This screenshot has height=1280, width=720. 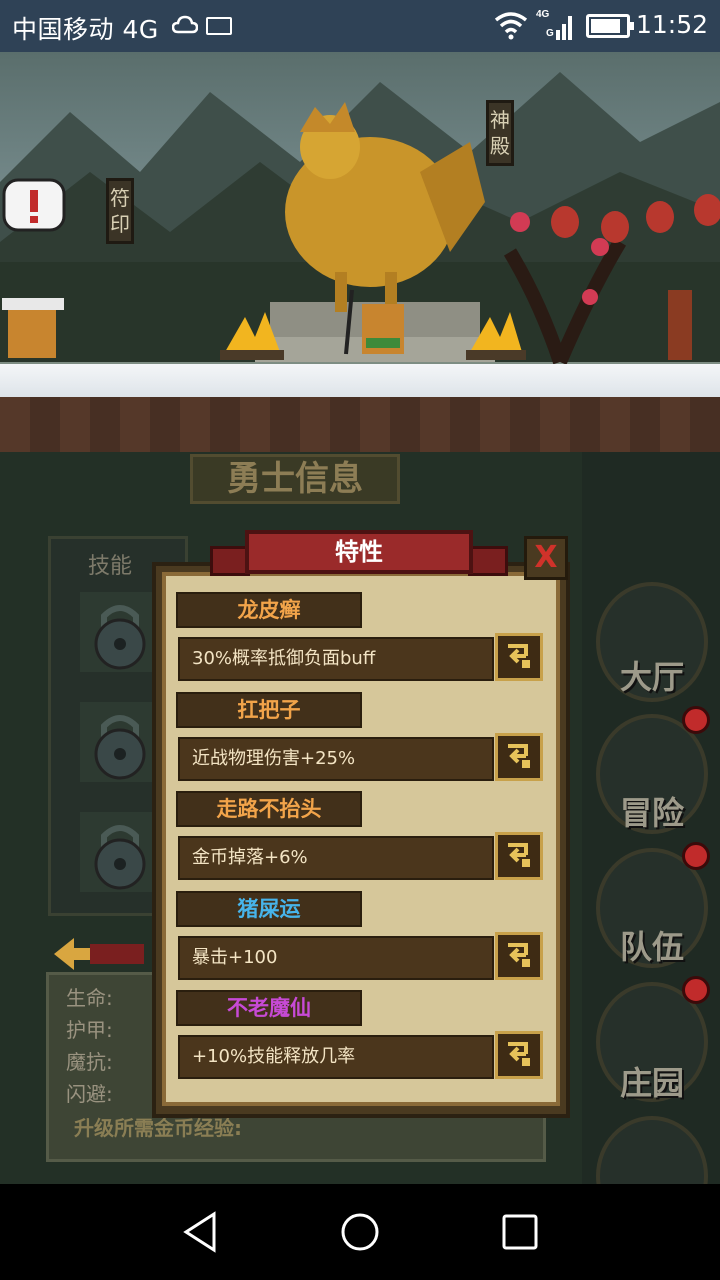 What do you see at coordinates (360, 26) in the screenshot?
I see `status-bar: 中国移动 4G 4G G 11:52` at bounding box center [360, 26].